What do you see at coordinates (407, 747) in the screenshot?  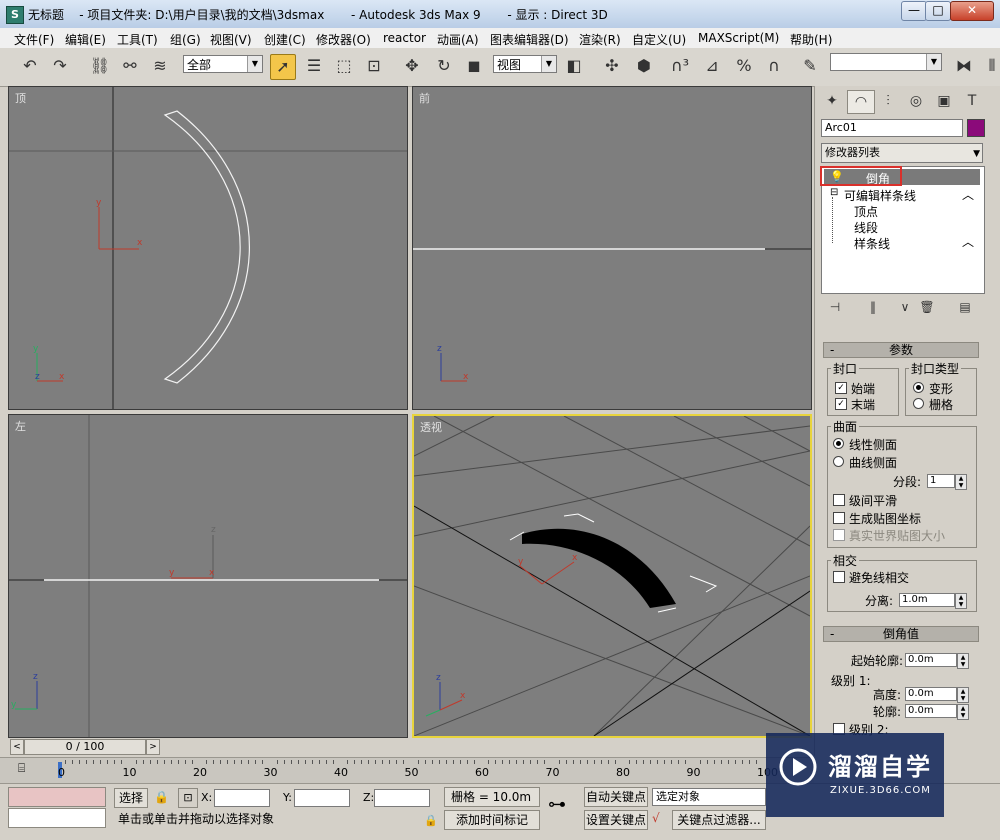 I see `time-slider: < 0 / 100 >` at bounding box center [407, 747].